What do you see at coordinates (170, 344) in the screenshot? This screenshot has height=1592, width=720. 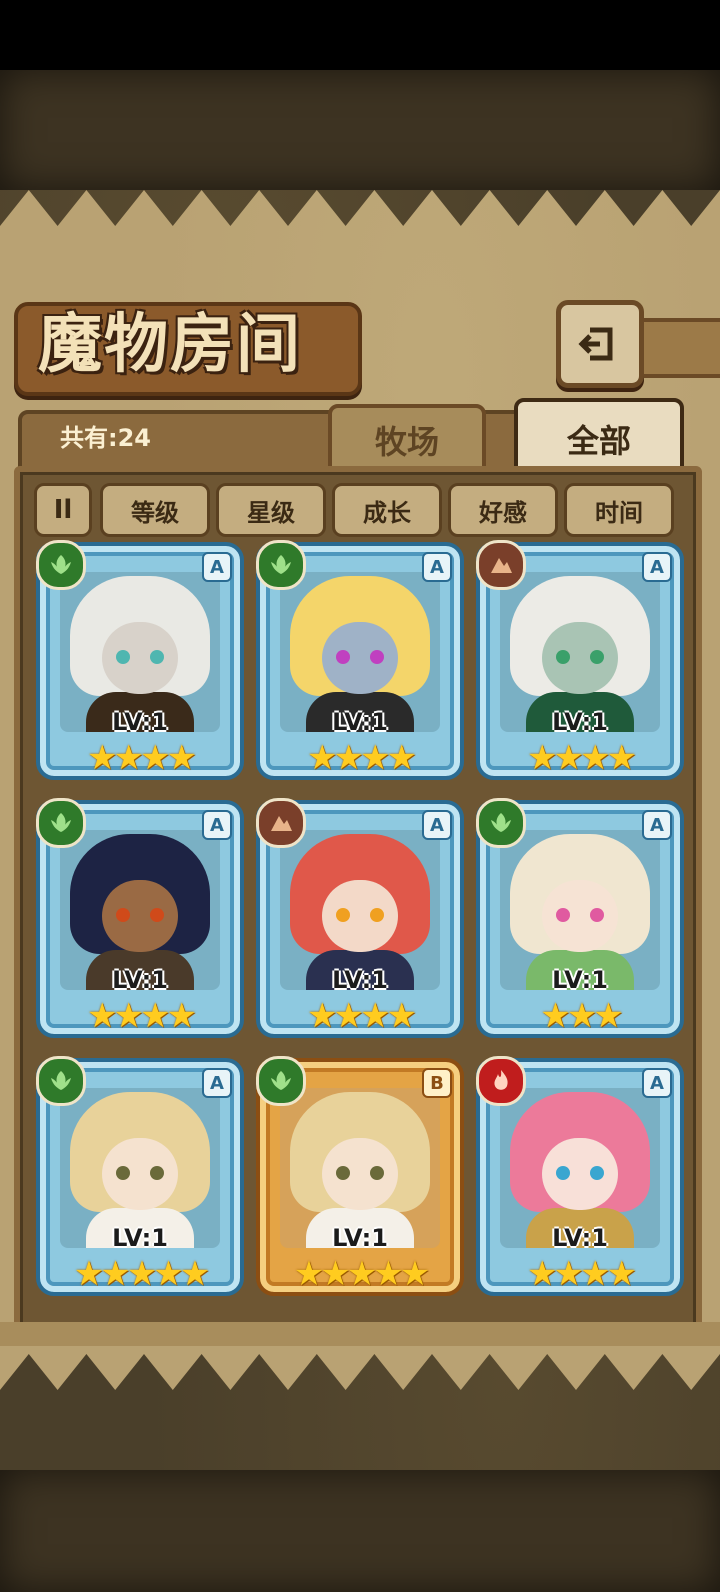 I see `page-title: 魔物房间` at bounding box center [170, 344].